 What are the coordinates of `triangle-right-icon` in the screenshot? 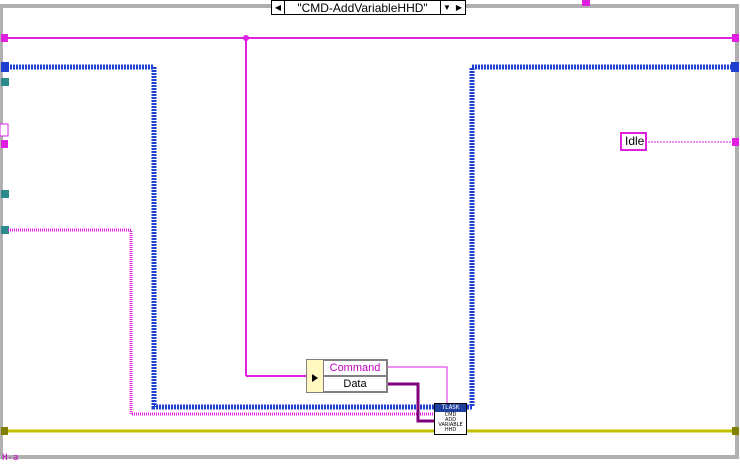 It's located at (315, 378).